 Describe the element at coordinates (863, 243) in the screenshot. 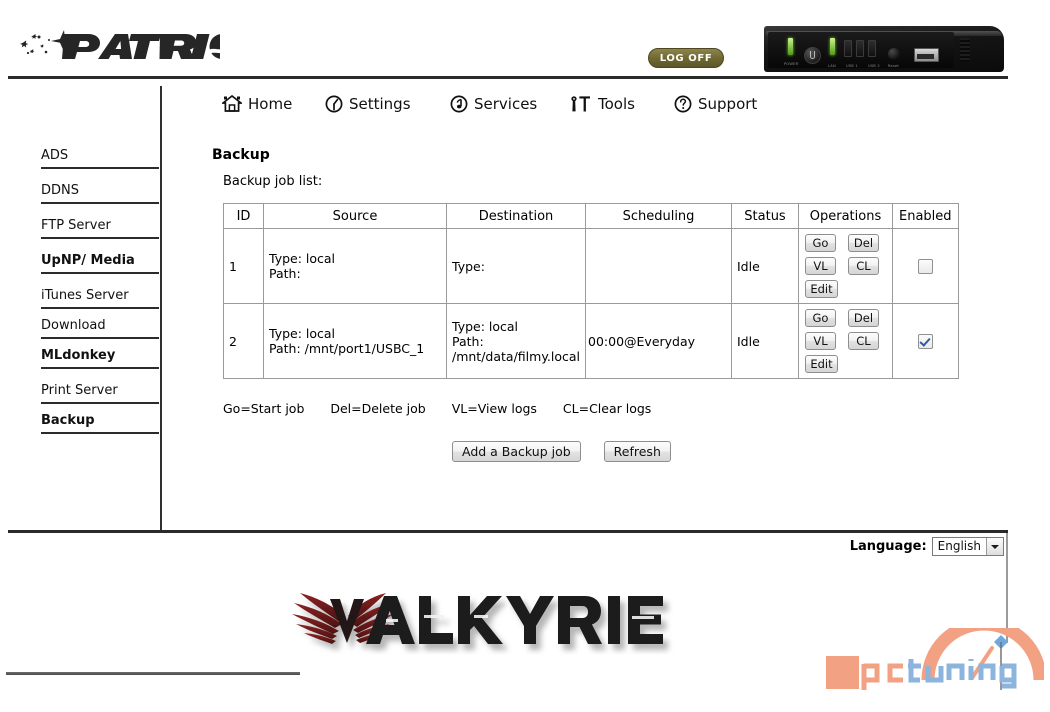

I see `row1-del-button: Del` at that location.